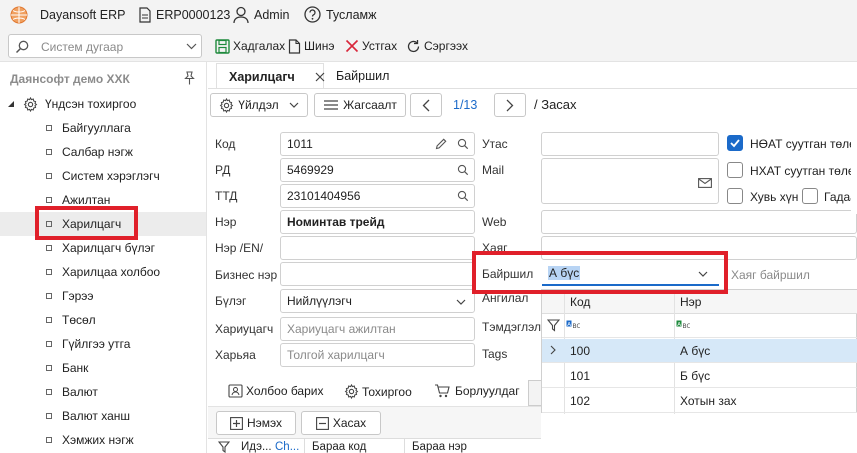 The image size is (857, 453). Describe the element at coordinates (360, 105) in the screenshot. I see `list-button: Жагсаалт` at that location.